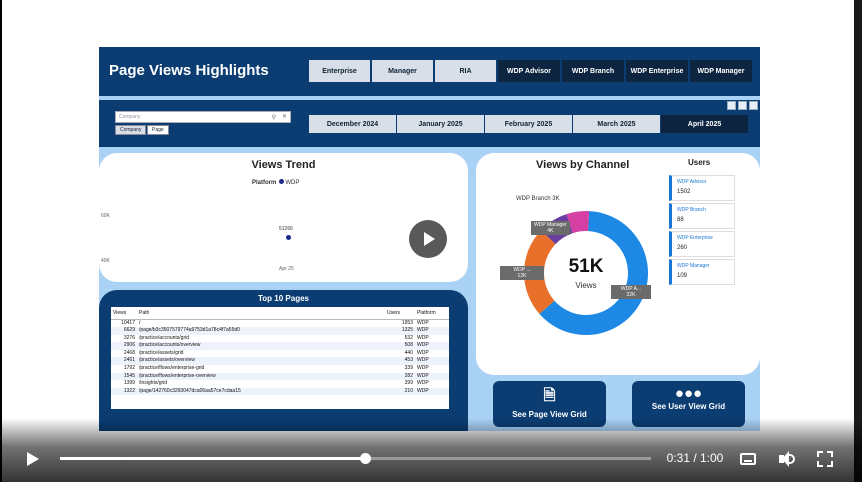 This screenshot has height=482, width=862. What do you see at coordinates (280, 361) in the screenshot?
I see `table-row: 2461/practice/assets/overview 453 WDP` at bounding box center [280, 361].